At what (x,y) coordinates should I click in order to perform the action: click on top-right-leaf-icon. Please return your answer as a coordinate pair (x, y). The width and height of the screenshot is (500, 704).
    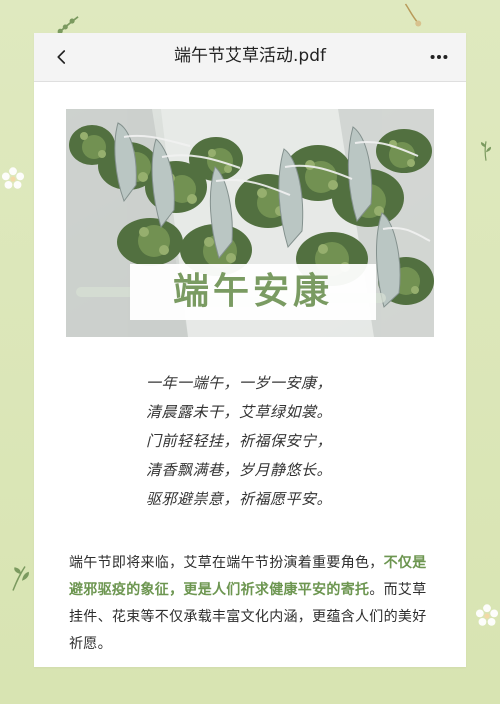
    Looking at the image, I should click on (413, 15).